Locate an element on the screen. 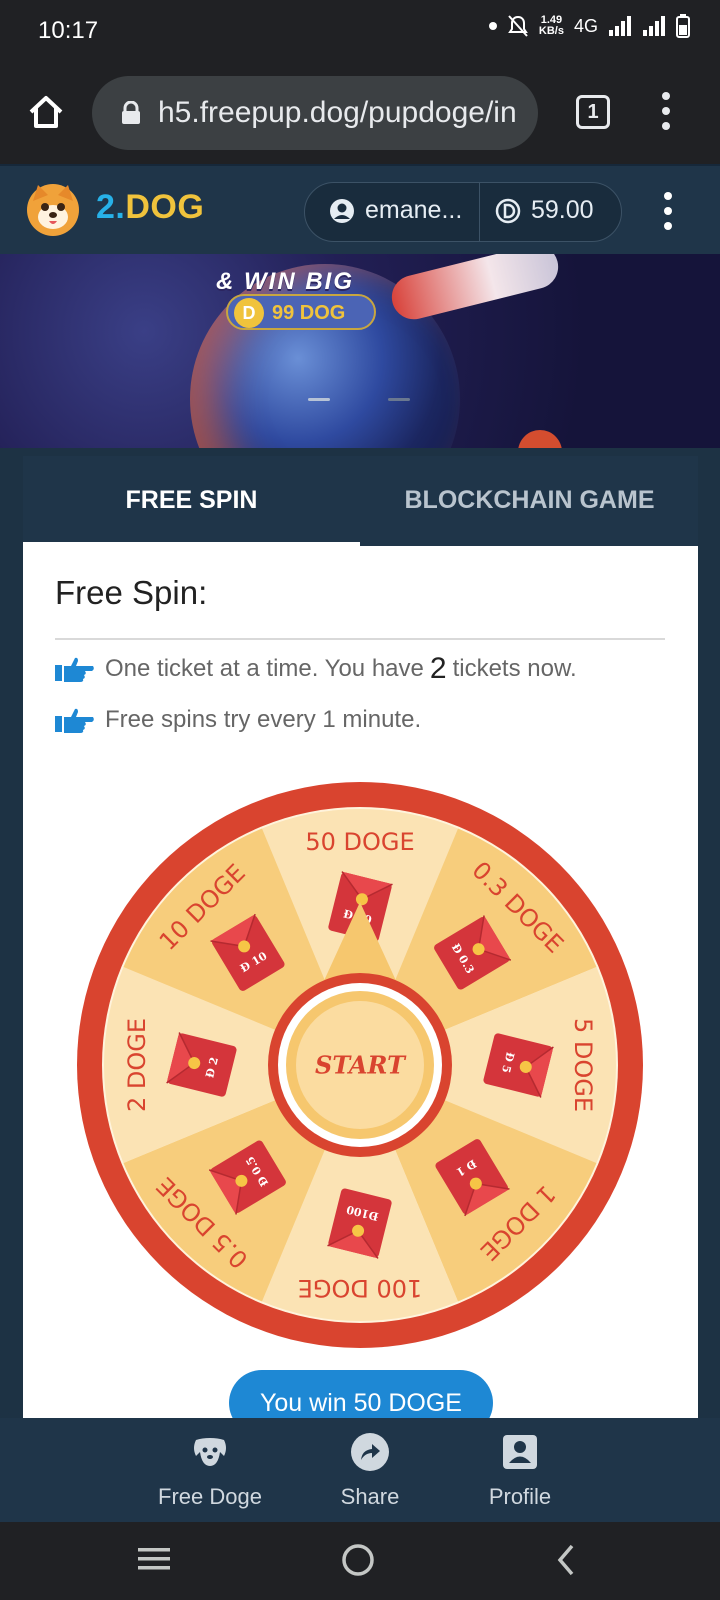  nav-share: Share is located at coordinates (370, 1471).